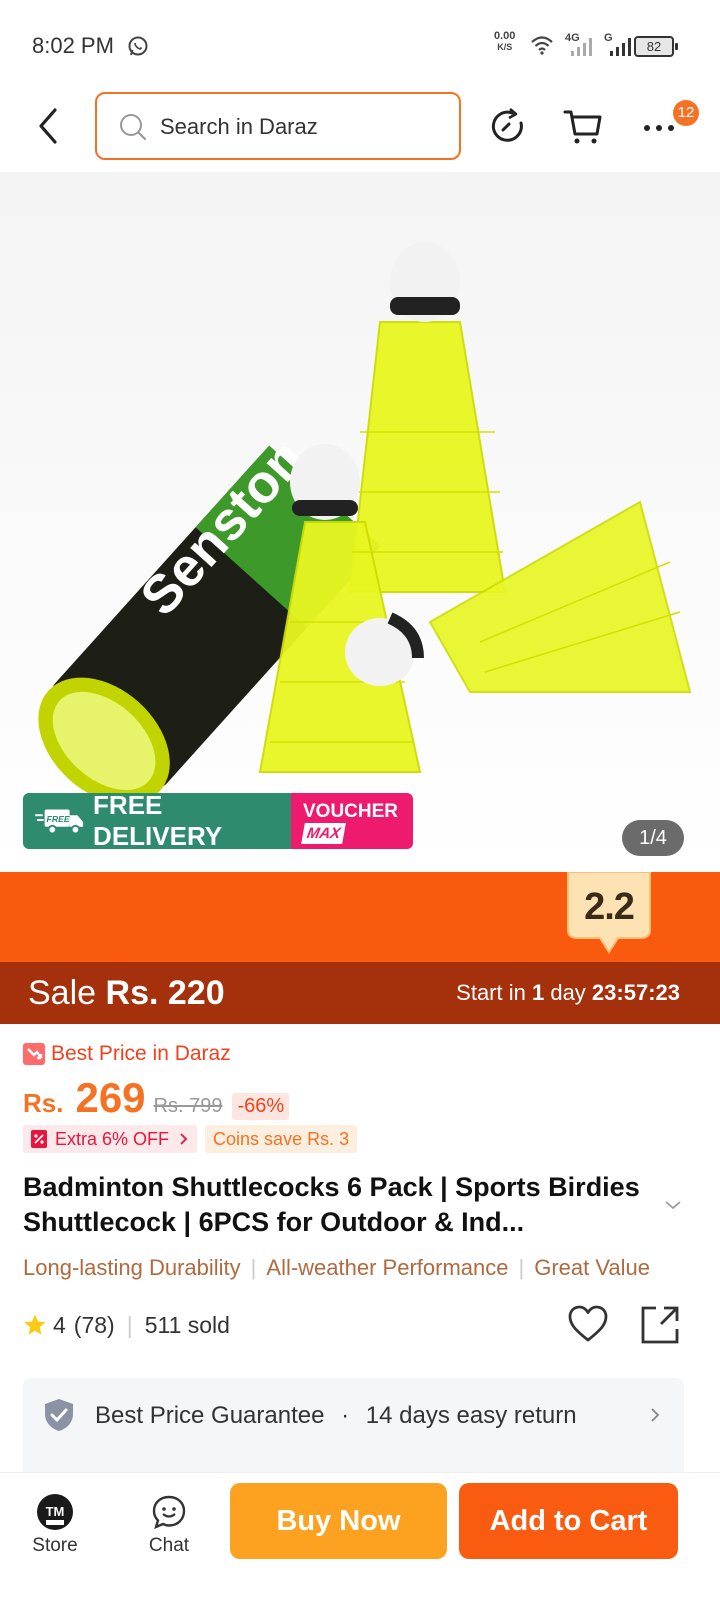 This screenshot has width=720, height=1600. What do you see at coordinates (48, 126) in the screenshot?
I see `back-arrow-icon` at bounding box center [48, 126].